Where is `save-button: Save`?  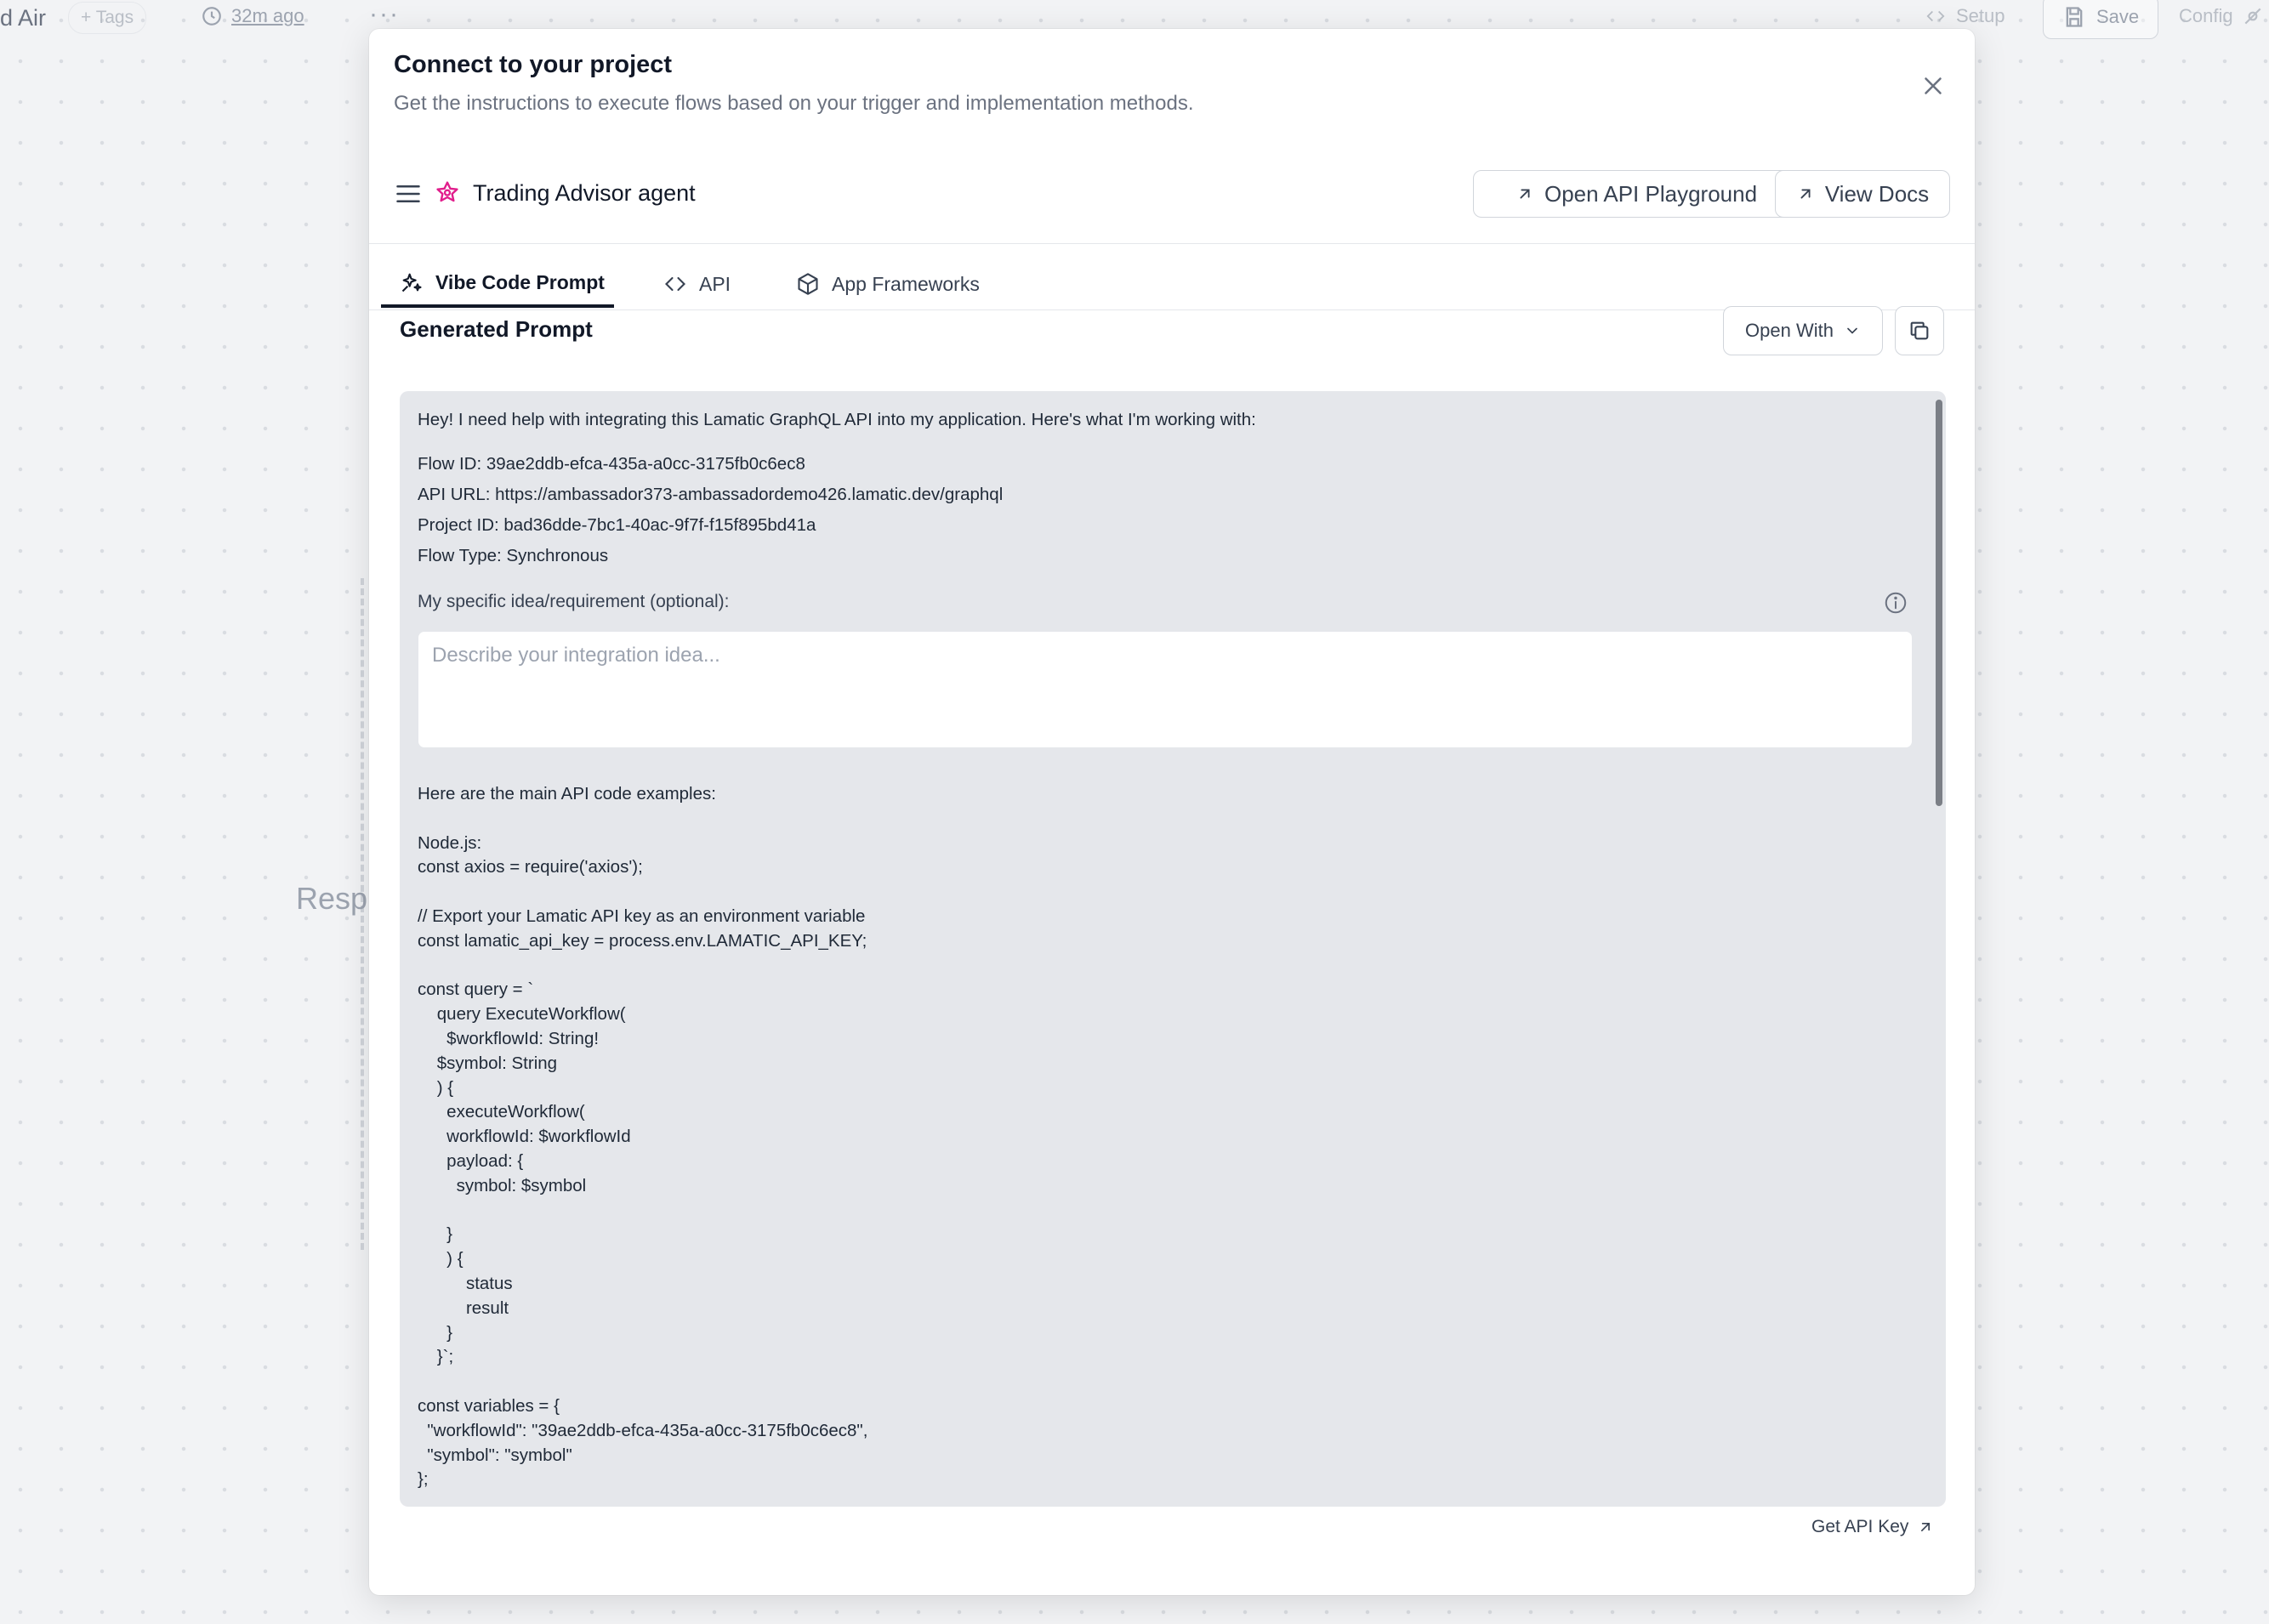
save-button: Save is located at coordinates (2101, 20).